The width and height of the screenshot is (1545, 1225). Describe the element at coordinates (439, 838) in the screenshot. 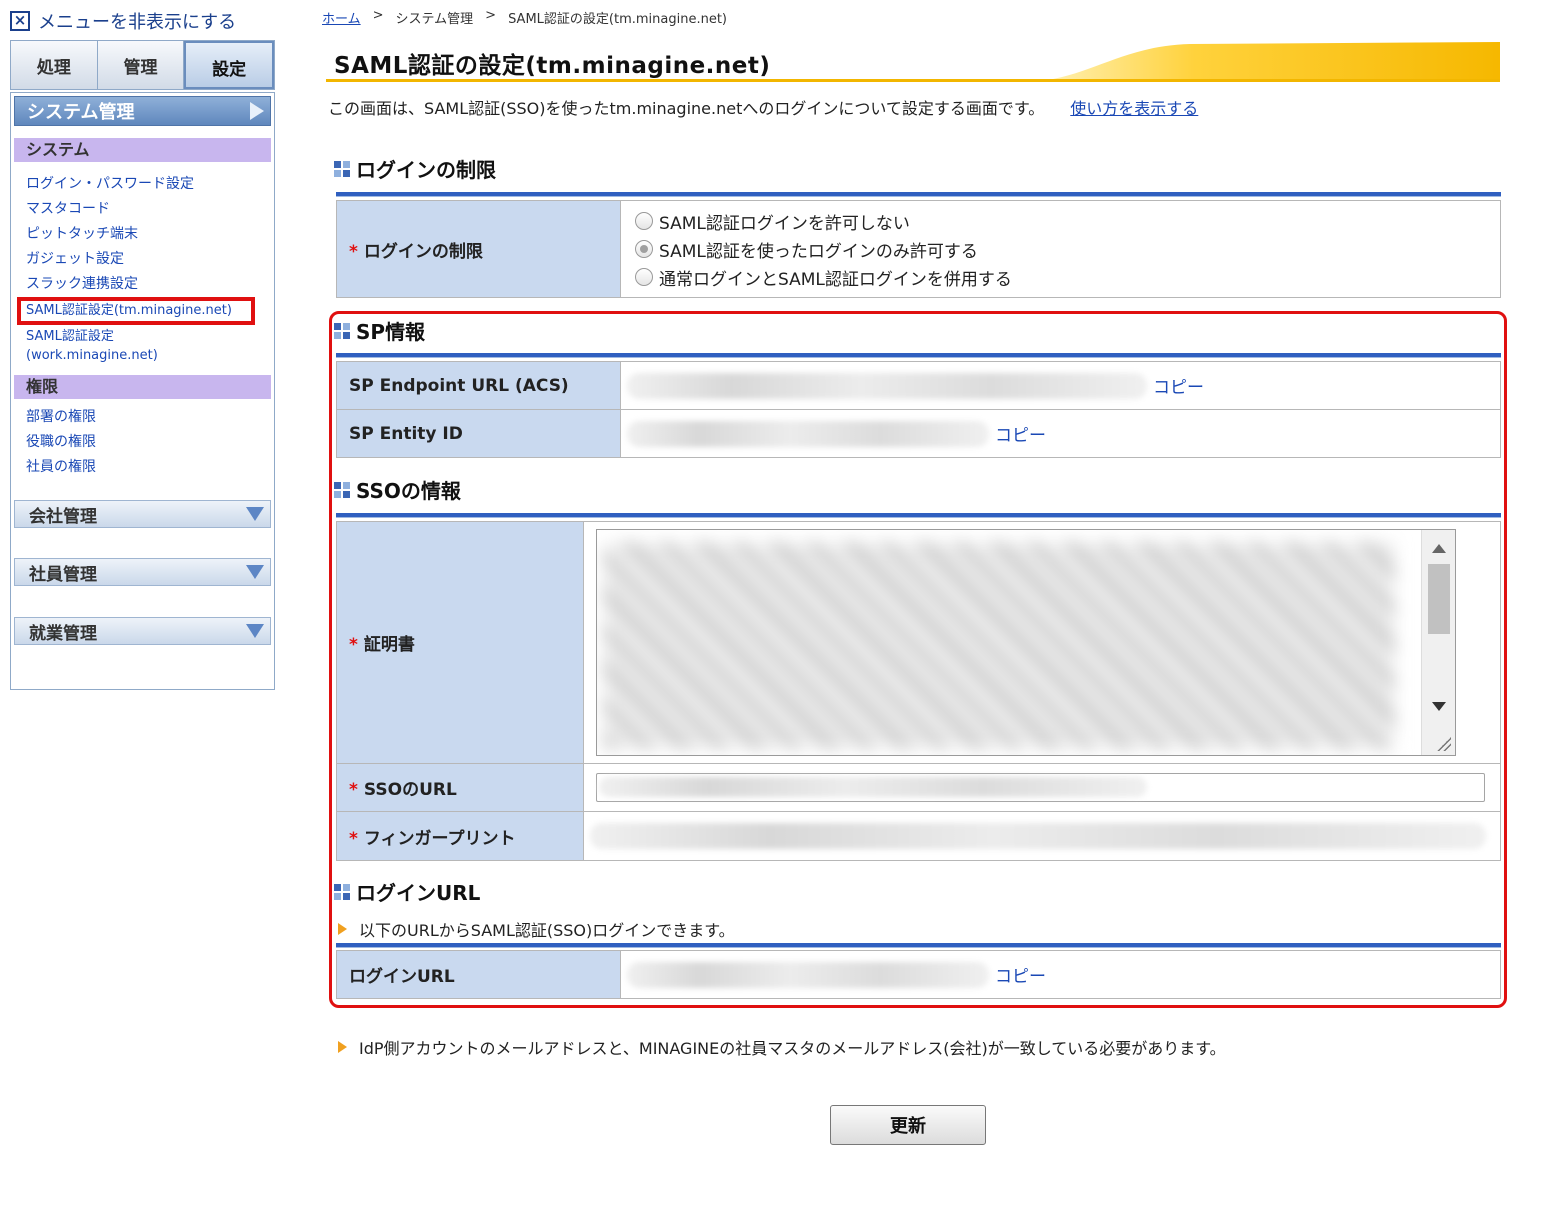

I see `fingerprint-label: フィンガープリント` at that location.